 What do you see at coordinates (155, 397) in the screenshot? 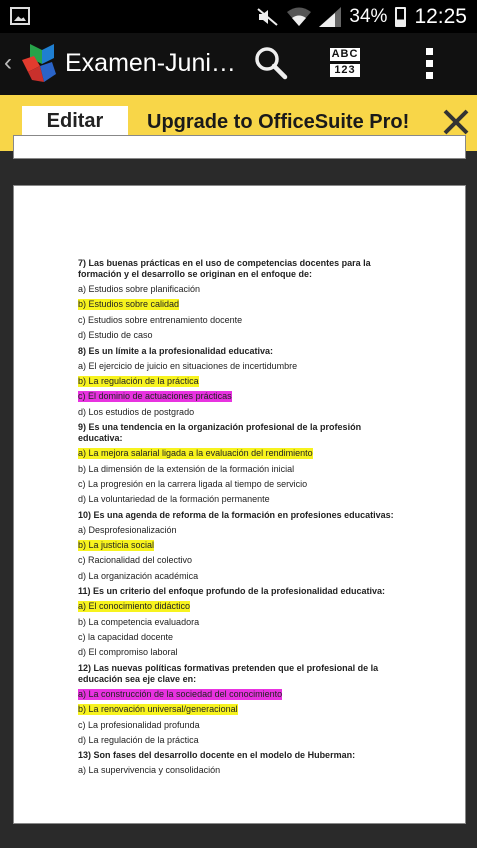
I see `highlighted-answer-text: c) El dominio de actuaciones prácticas` at bounding box center [155, 397].